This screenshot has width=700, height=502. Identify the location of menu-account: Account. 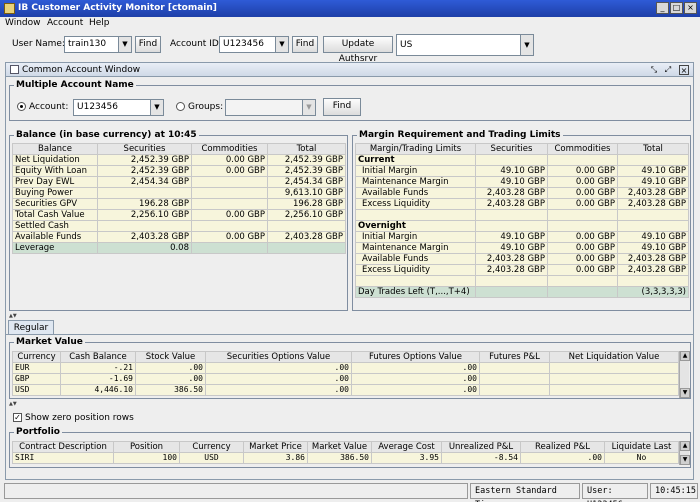
(65, 23).